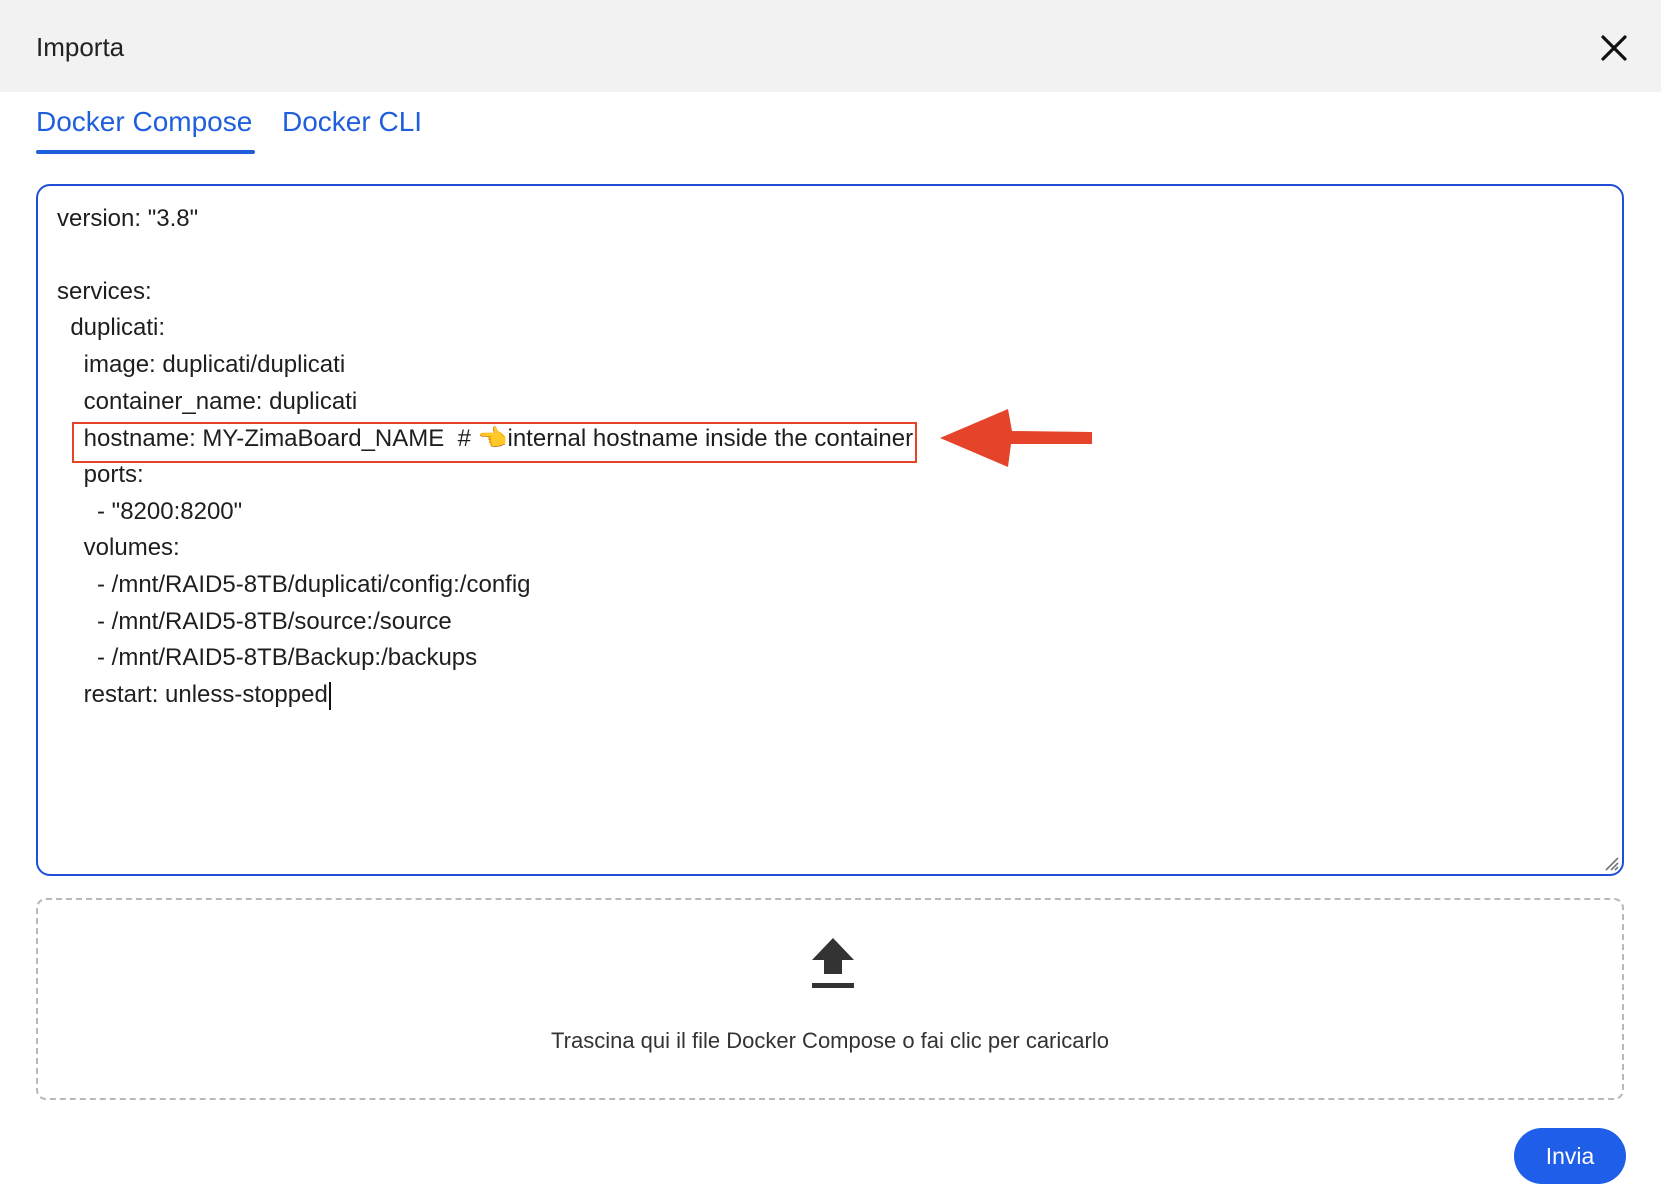 The image size is (1661, 1200). I want to click on code-line: - "8200:8200", so click(150, 511).